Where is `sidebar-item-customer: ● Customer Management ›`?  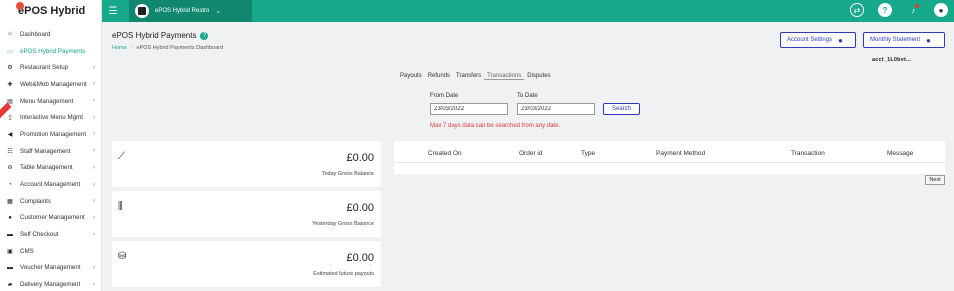
sidebar-item-customer: ● Customer Management › is located at coordinates (50, 218).